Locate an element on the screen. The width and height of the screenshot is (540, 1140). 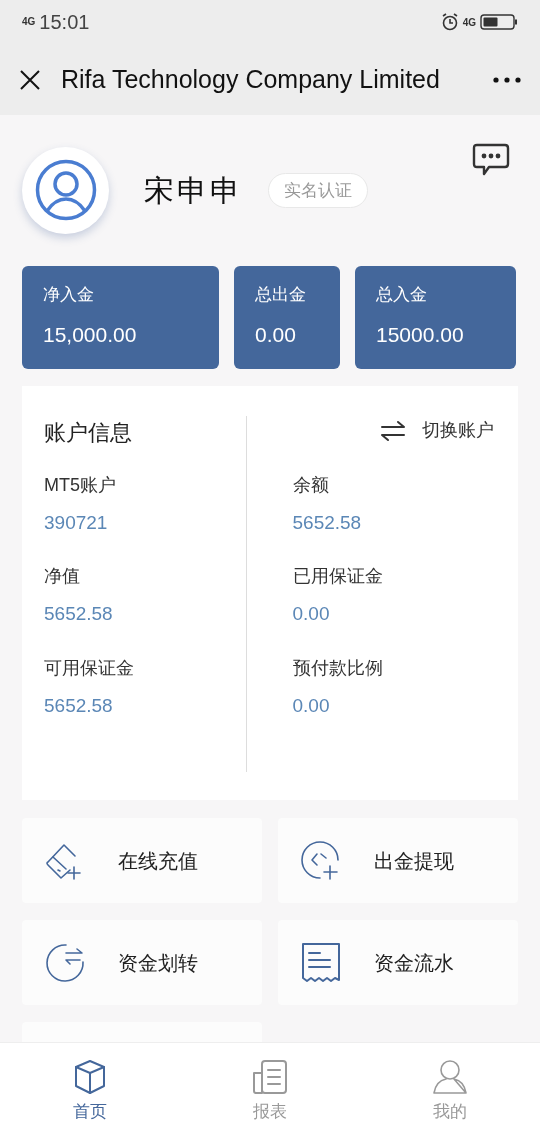
document-icon is located at coordinates (270, 1077).